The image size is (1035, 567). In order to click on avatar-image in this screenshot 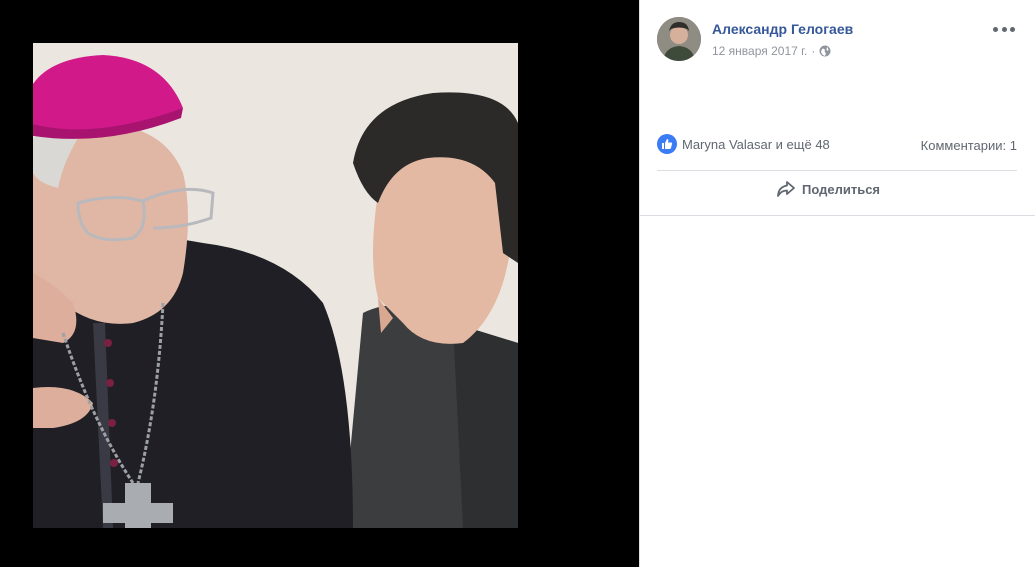, I will do `click(679, 39)`.